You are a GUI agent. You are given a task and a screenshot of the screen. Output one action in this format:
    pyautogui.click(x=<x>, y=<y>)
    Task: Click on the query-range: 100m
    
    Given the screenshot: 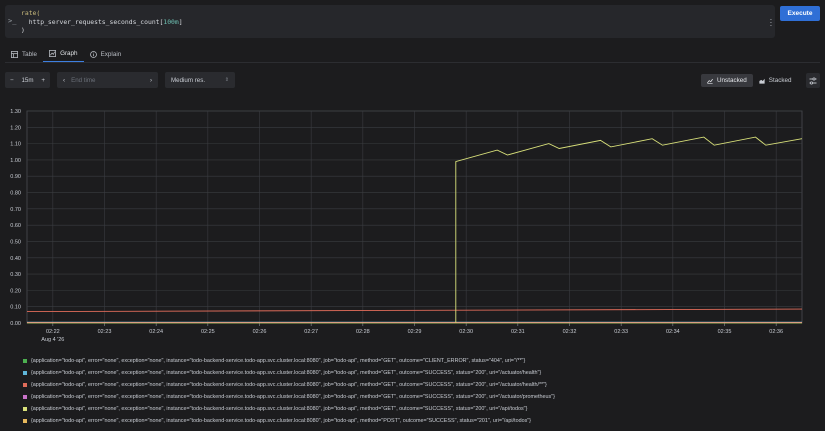 What is the action you would take?
    pyautogui.click(x=171, y=21)
    